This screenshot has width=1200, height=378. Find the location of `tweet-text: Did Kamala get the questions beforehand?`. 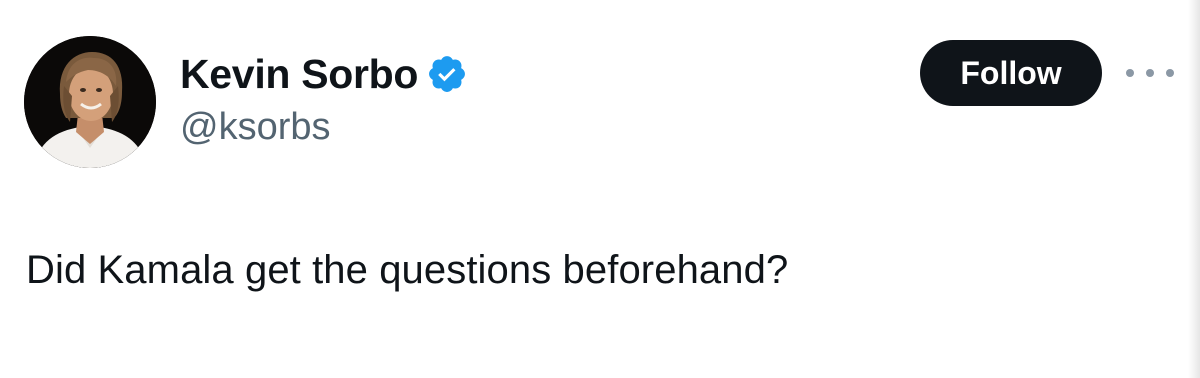

tweet-text: Did Kamala get the questions beforehand? is located at coordinates (407, 270).